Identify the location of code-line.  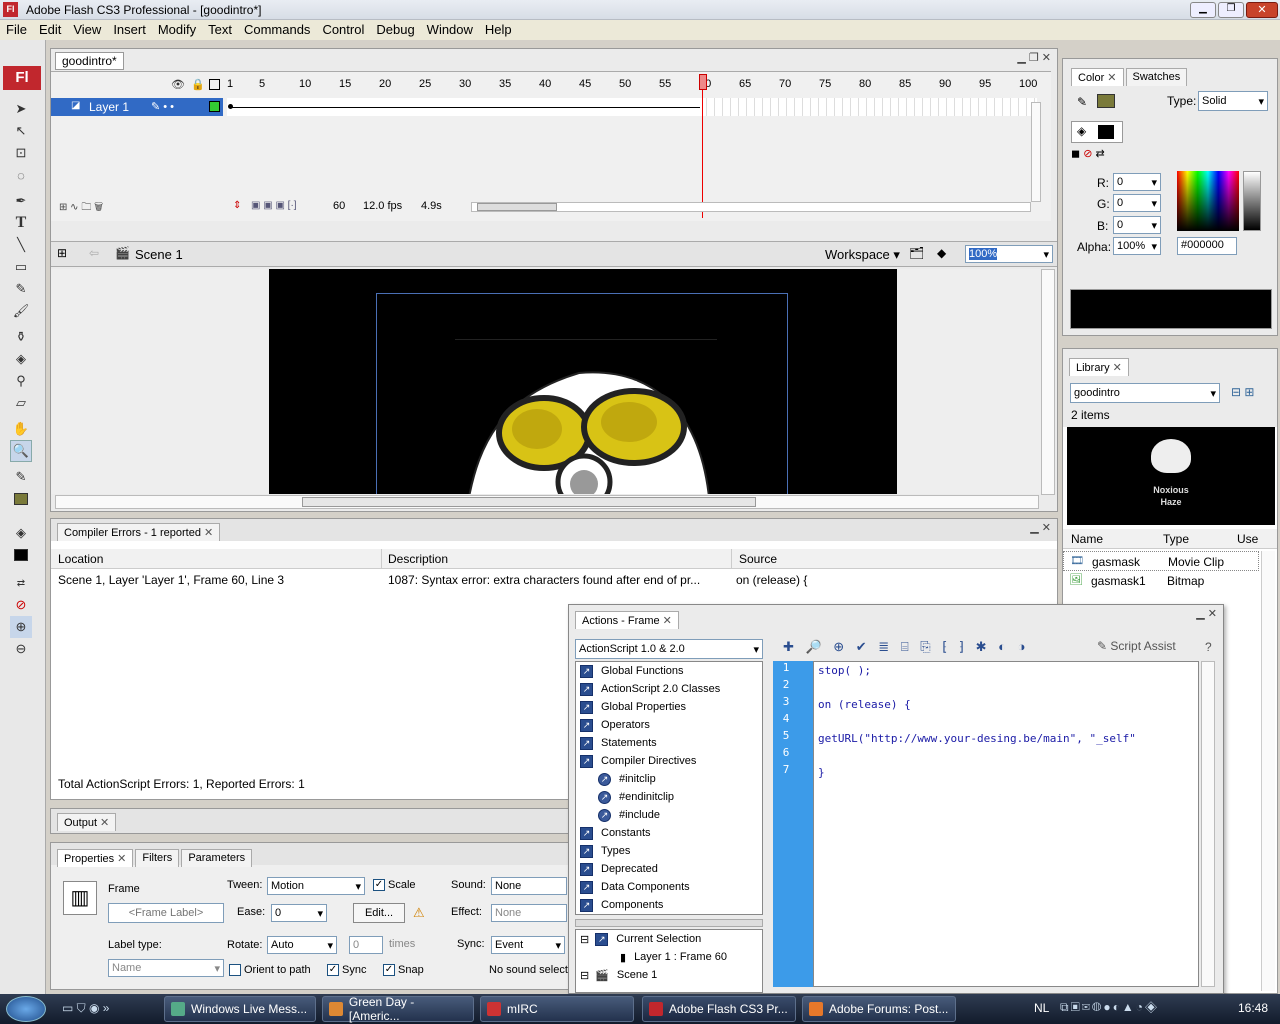
(1006, 687).